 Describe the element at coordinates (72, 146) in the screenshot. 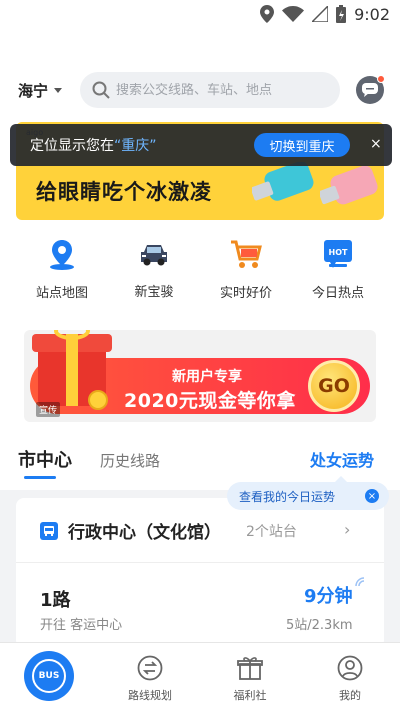

I see `toast-prefix: 定位显示您在` at that location.